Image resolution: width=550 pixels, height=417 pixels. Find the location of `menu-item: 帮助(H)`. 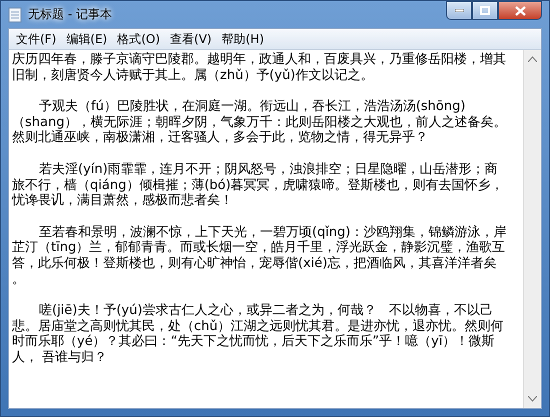

menu-item: 帮助(H) is located at coordinates (242, 39).